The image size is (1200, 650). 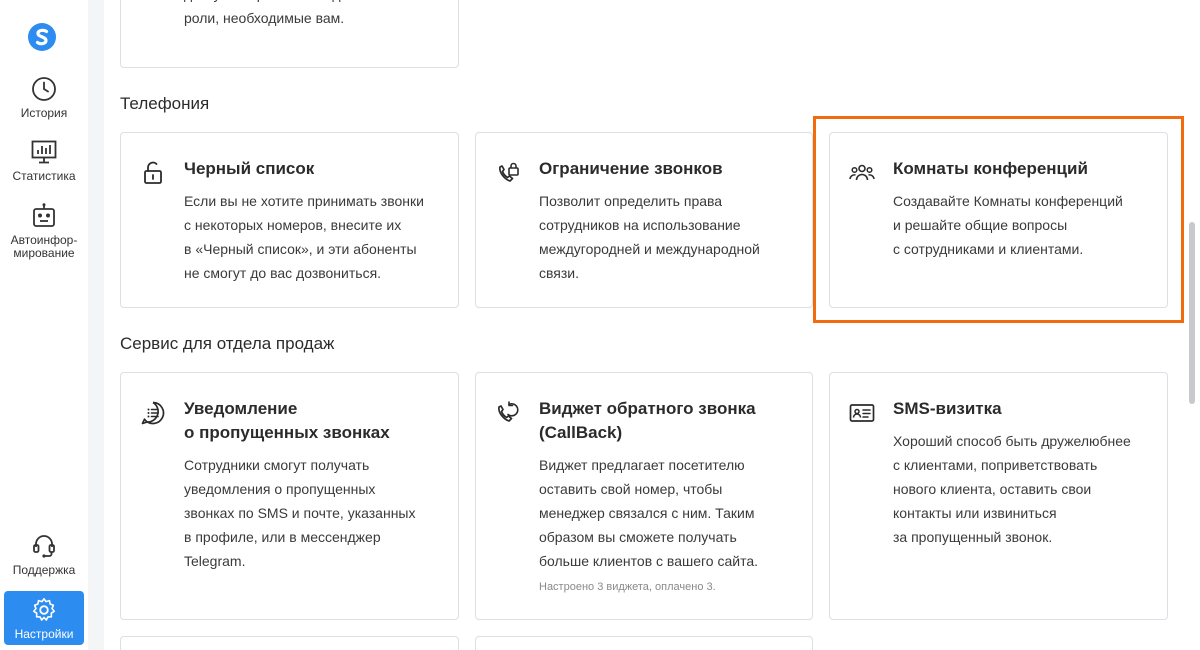 What do you see at coordinates (44, 634) in the screenshot?
I see `sidebar-item-label: Настройки` at bounding box center [44, 634].